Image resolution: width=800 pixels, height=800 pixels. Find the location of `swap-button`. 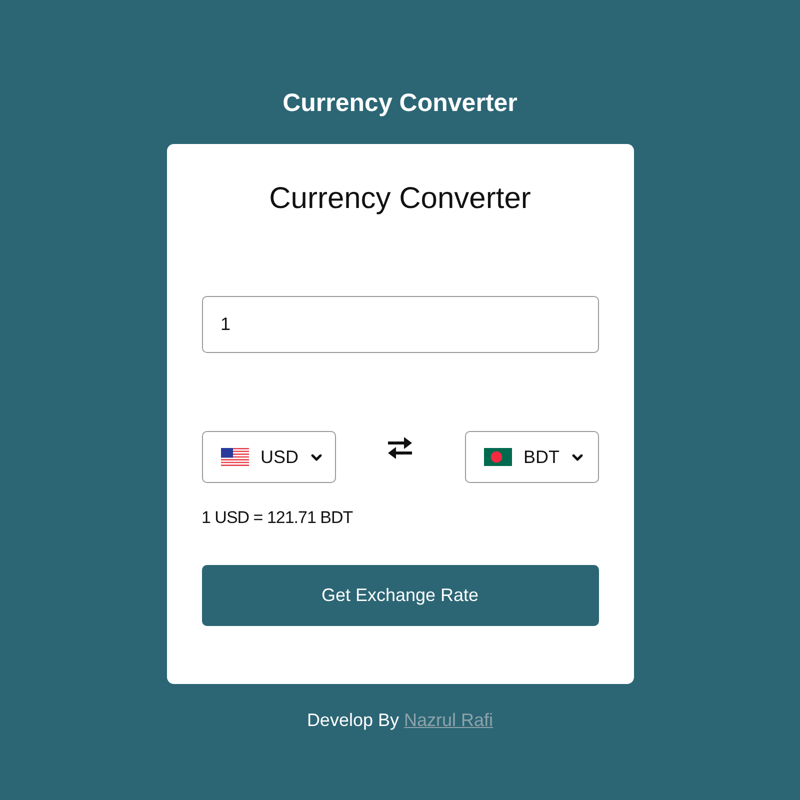

swap-button is located at coordinates (400, 448).